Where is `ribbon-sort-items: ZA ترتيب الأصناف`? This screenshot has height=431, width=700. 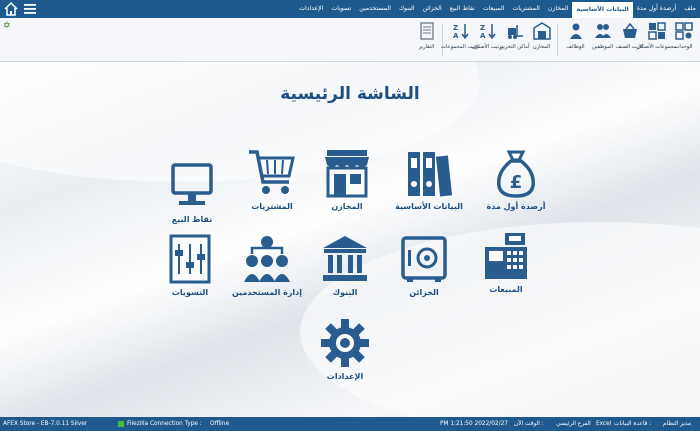 ribbon-sort-items: ZA ترتيب الأصناف is located at coordinates (487, 40).